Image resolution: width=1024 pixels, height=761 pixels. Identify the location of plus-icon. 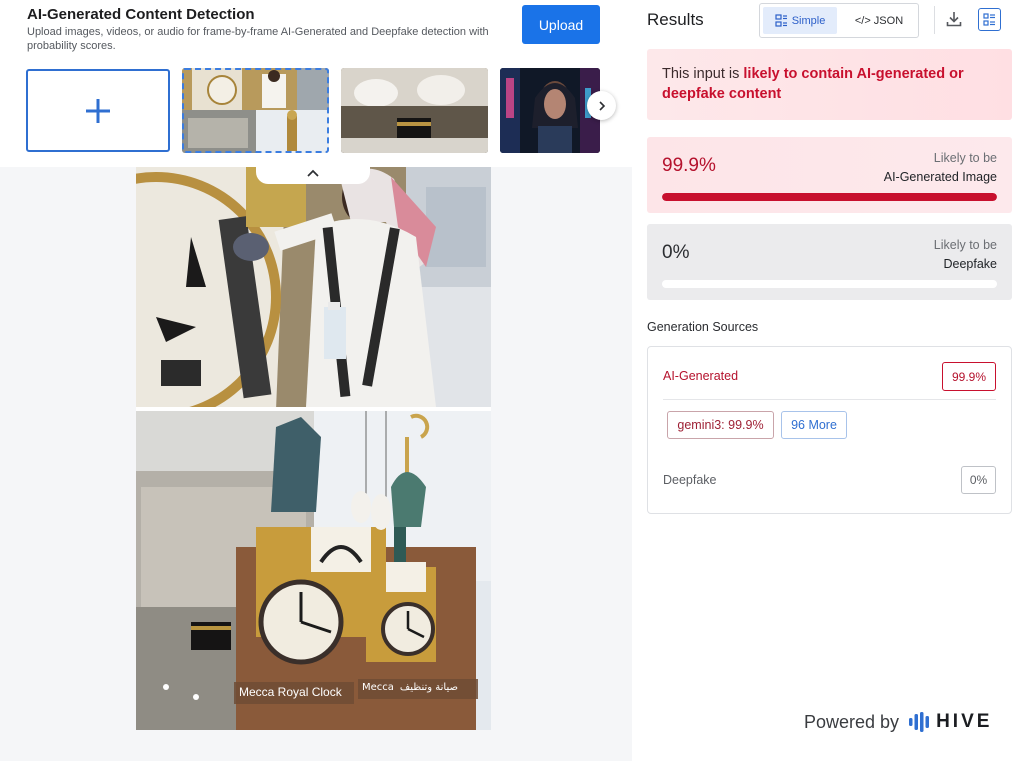
(98, 110).